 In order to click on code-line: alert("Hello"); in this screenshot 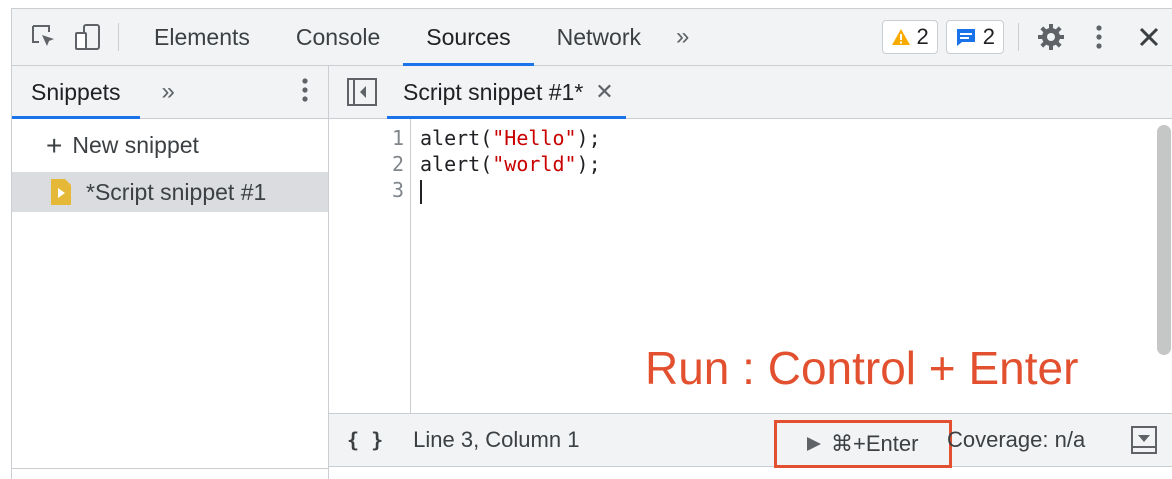, I will do `click(781, 138)`.